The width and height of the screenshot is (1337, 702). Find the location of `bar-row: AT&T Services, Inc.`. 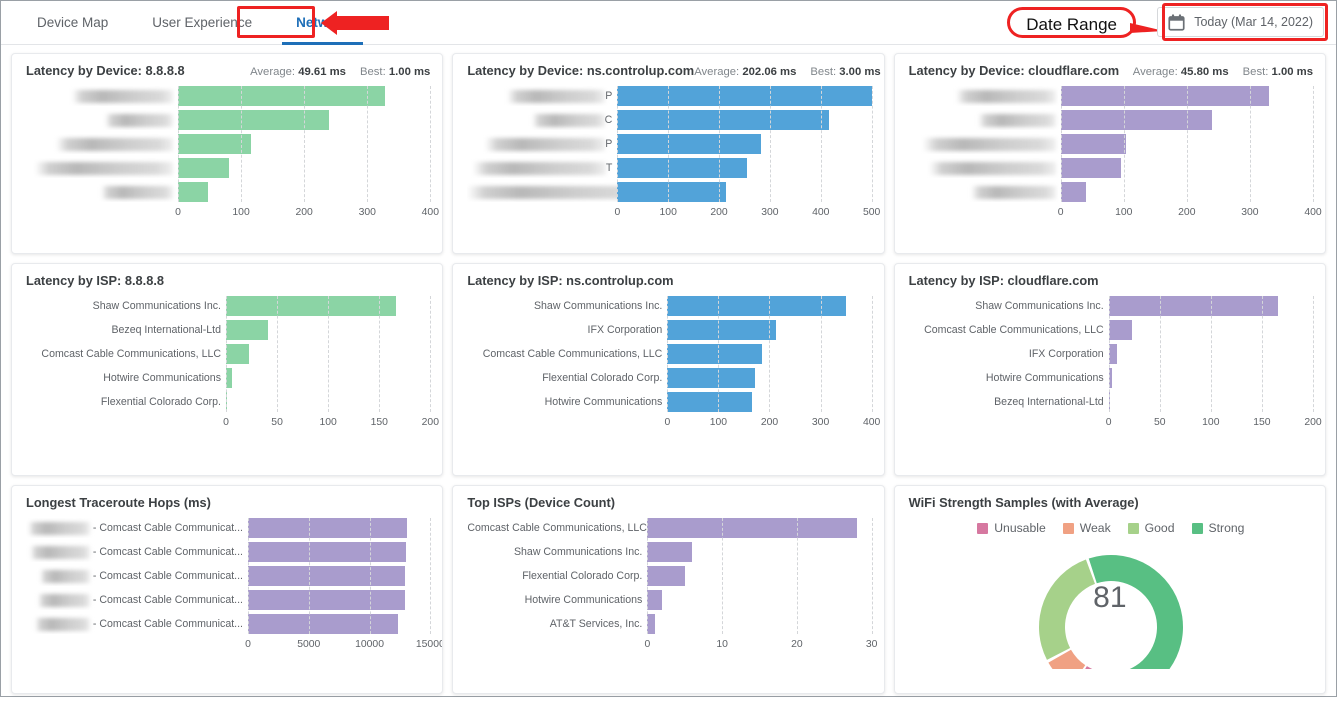

bar-row: AT&T Services, Inc. is located at coordinates (669, 624).